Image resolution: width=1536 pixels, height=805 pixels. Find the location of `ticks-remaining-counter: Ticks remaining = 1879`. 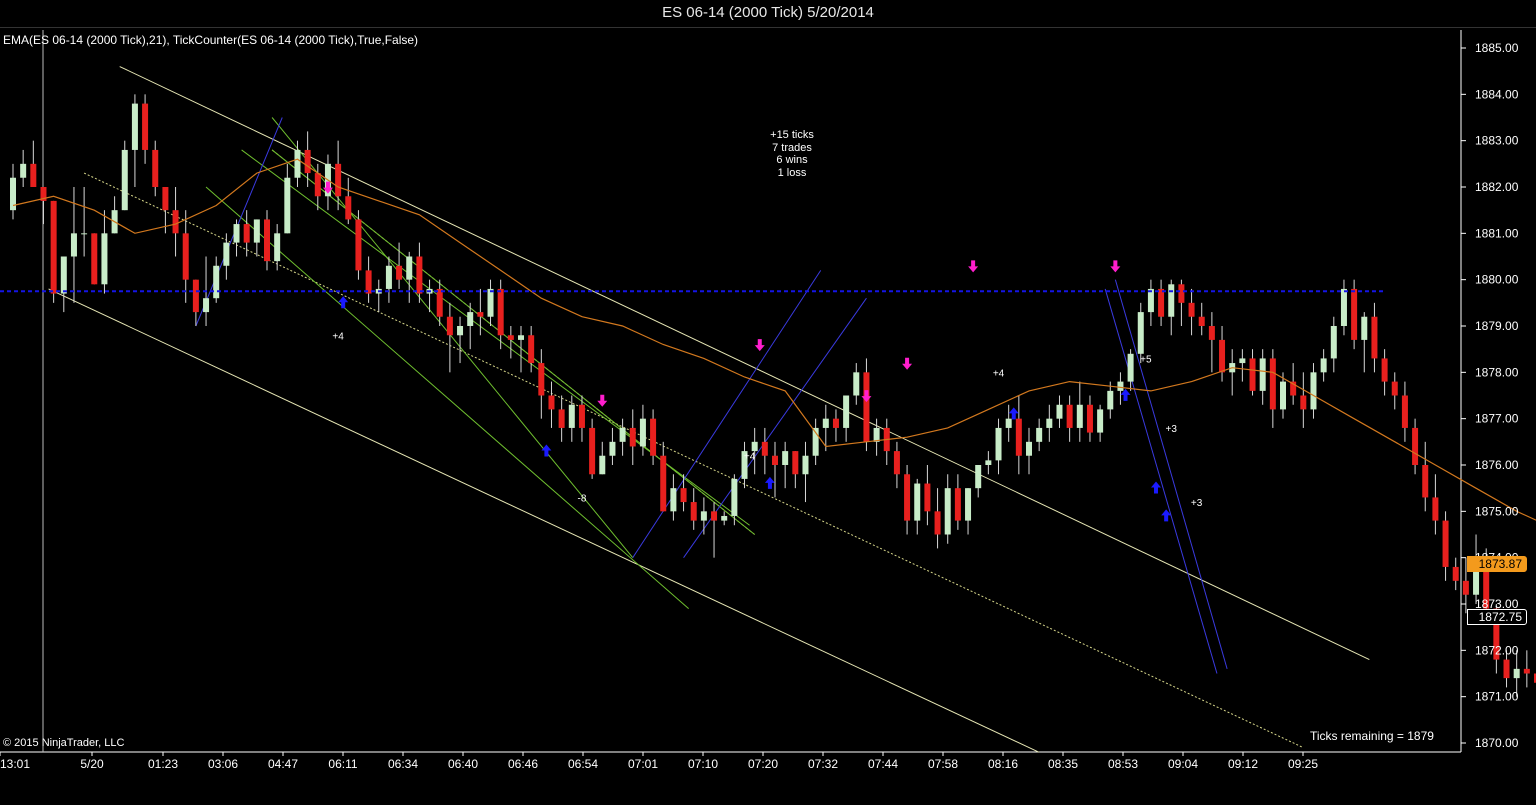

ticks-remaining-counter: Ticks remaining = 1879 is located at coordinates (1372, 736).